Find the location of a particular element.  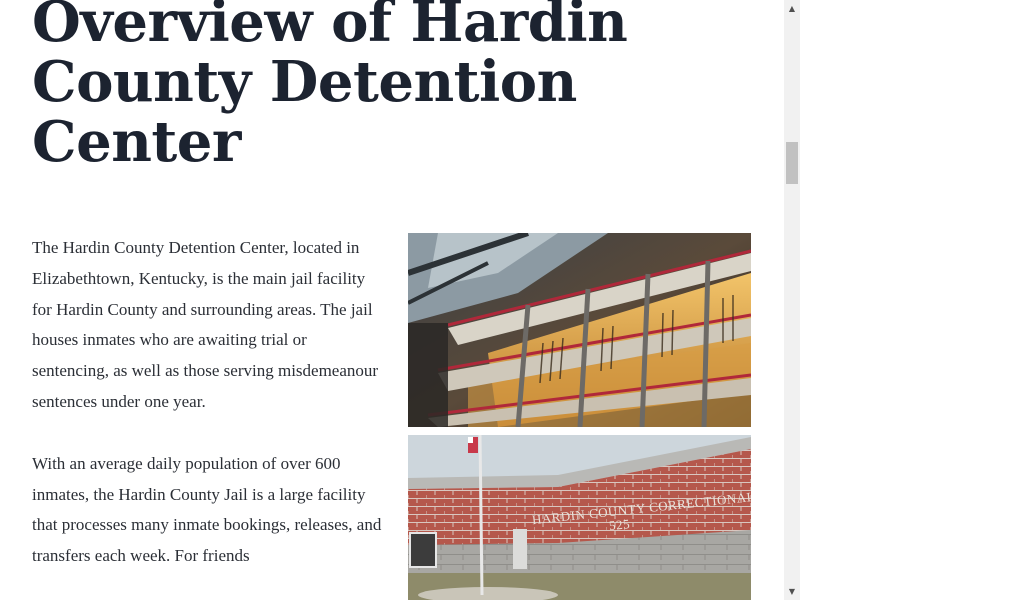

facility-sign-number: 525 is located at coordinates (619, 524).